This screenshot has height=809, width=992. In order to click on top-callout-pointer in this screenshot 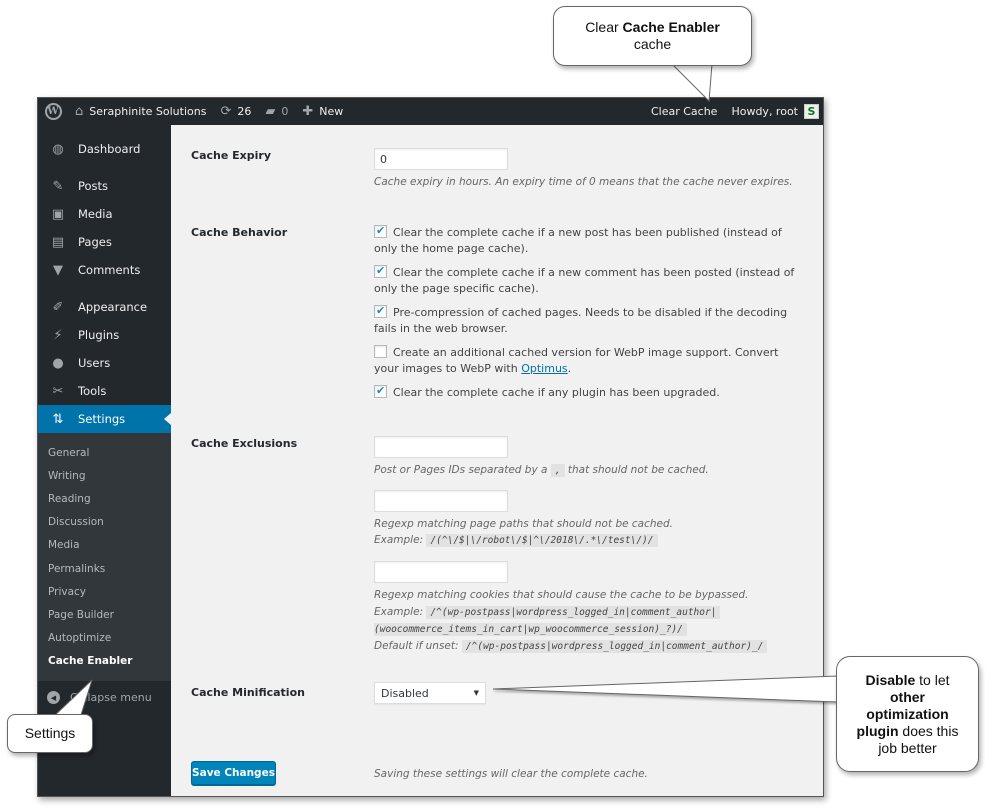, I will do `click(691, 83)`.